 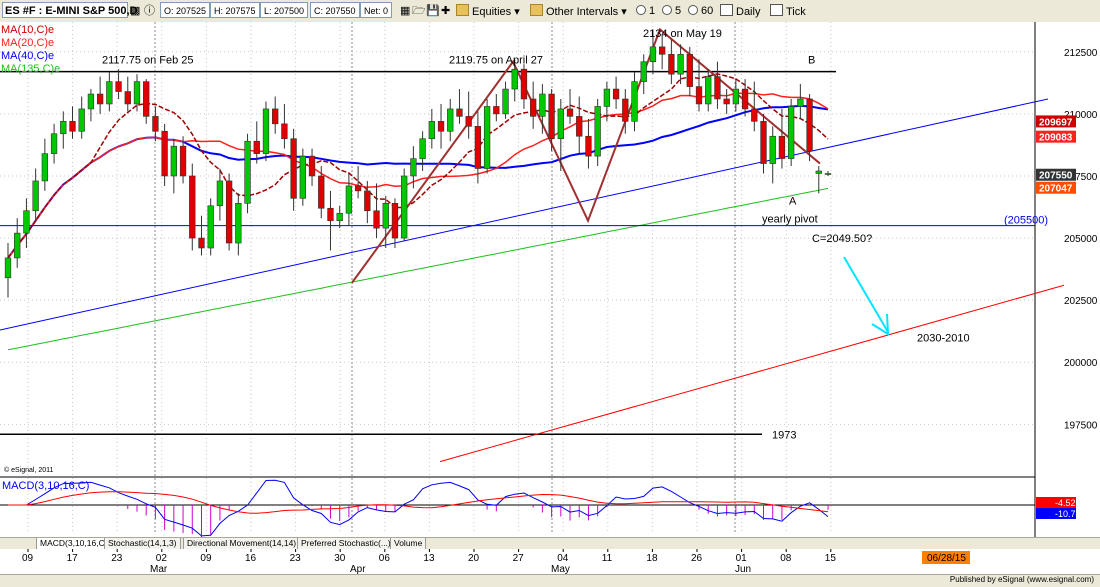 What do you see at coordinates (671, 11) in the screenshot?
I see `interval-5-button: 5` at bounding box center [671, 11].